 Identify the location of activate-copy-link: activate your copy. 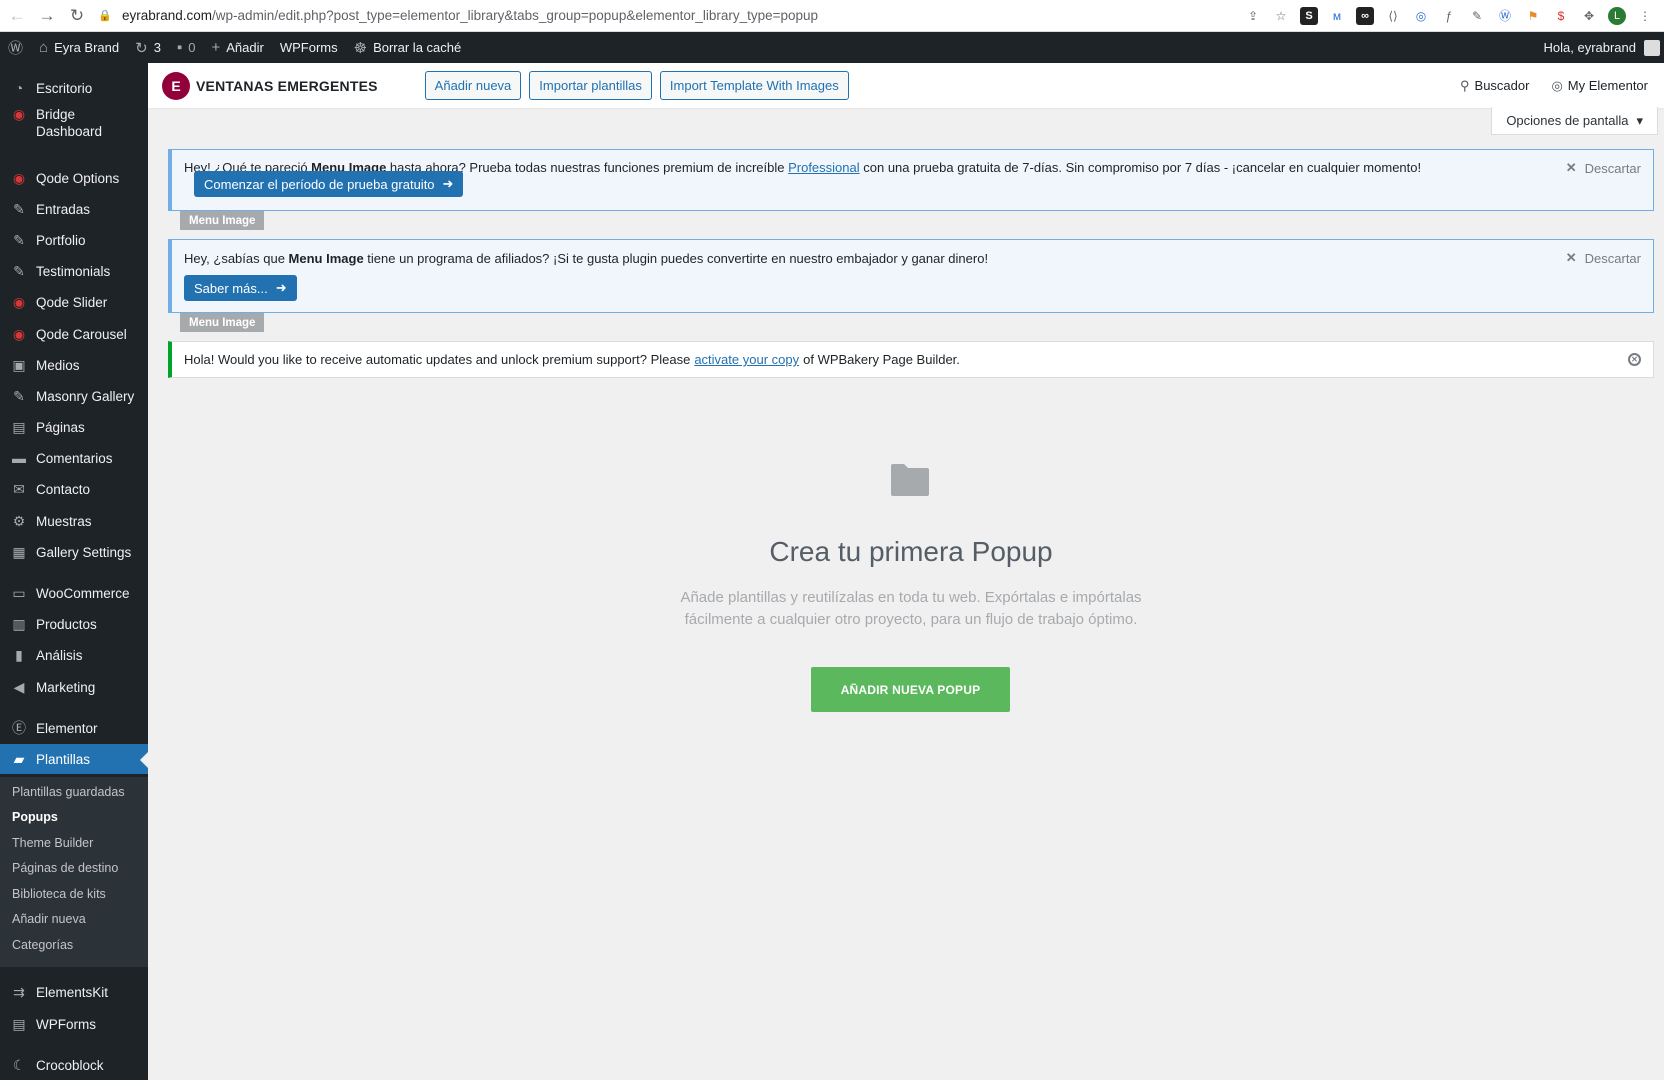
(746, 359).